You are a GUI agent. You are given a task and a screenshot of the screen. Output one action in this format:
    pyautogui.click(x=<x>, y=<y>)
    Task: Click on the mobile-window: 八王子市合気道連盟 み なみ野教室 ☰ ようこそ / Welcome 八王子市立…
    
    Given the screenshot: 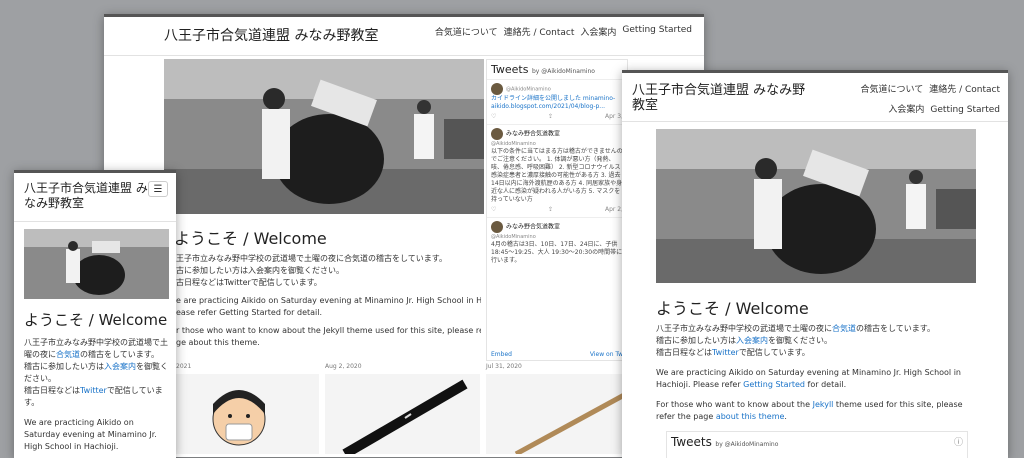 What is the action you would take?
    pyautogui.click(x=95, y=314)
    